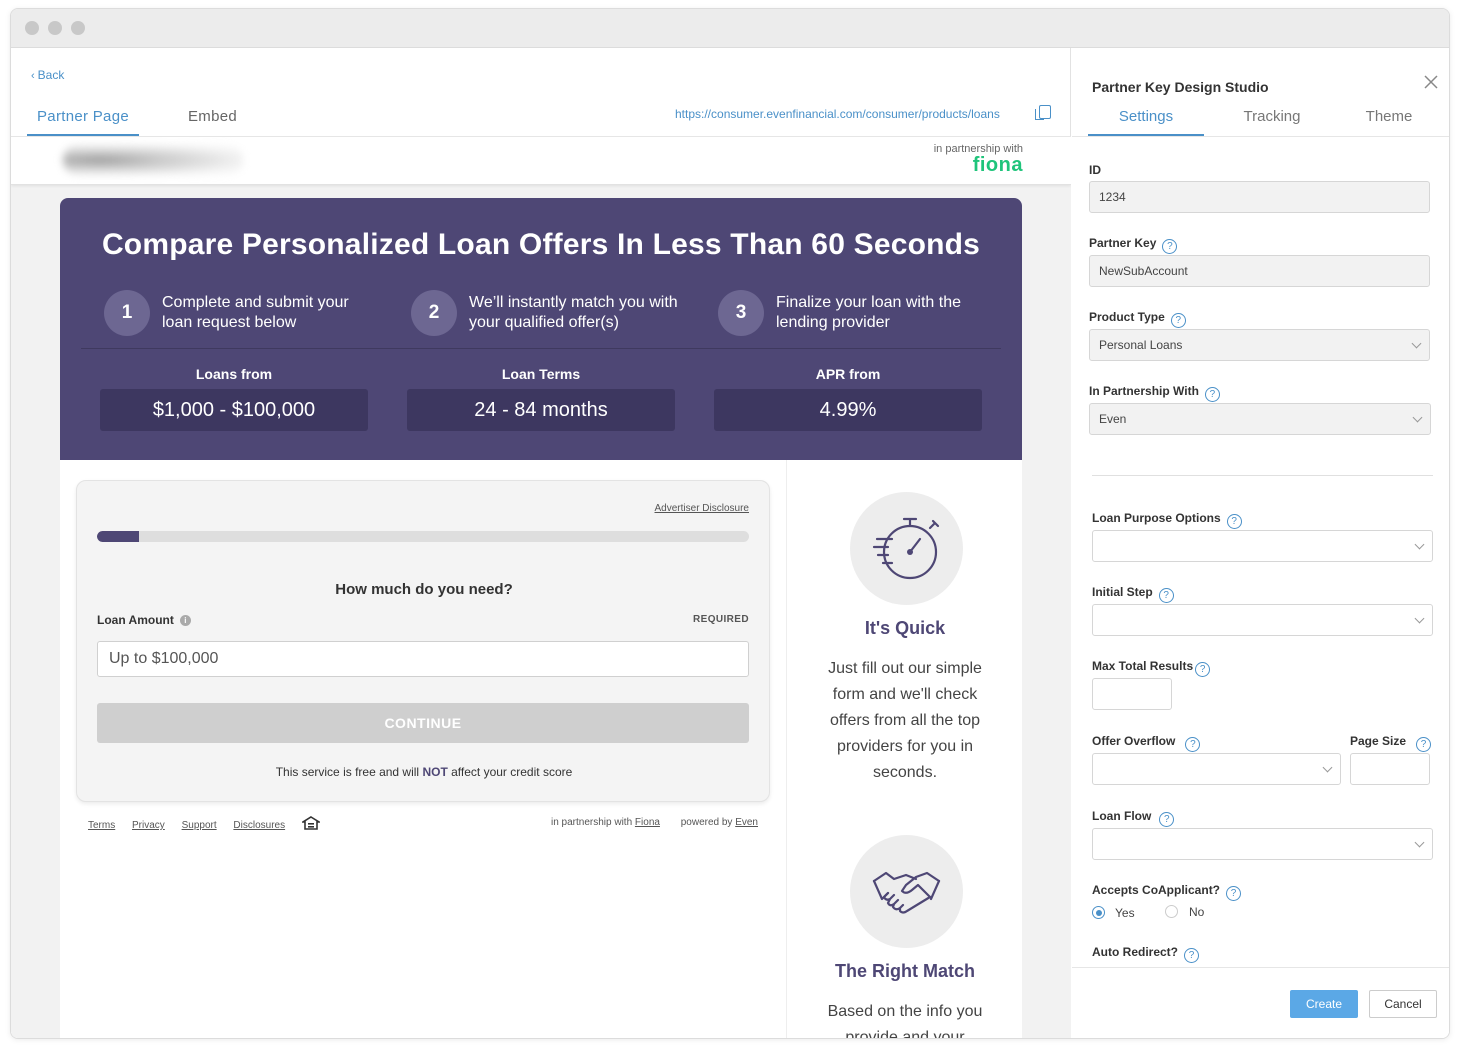 The height and width of the screenshot is (1051, 1459). Describe the element at coordinates (1324, 1004) in the screenshot. I see `create-button: Create` at that location.